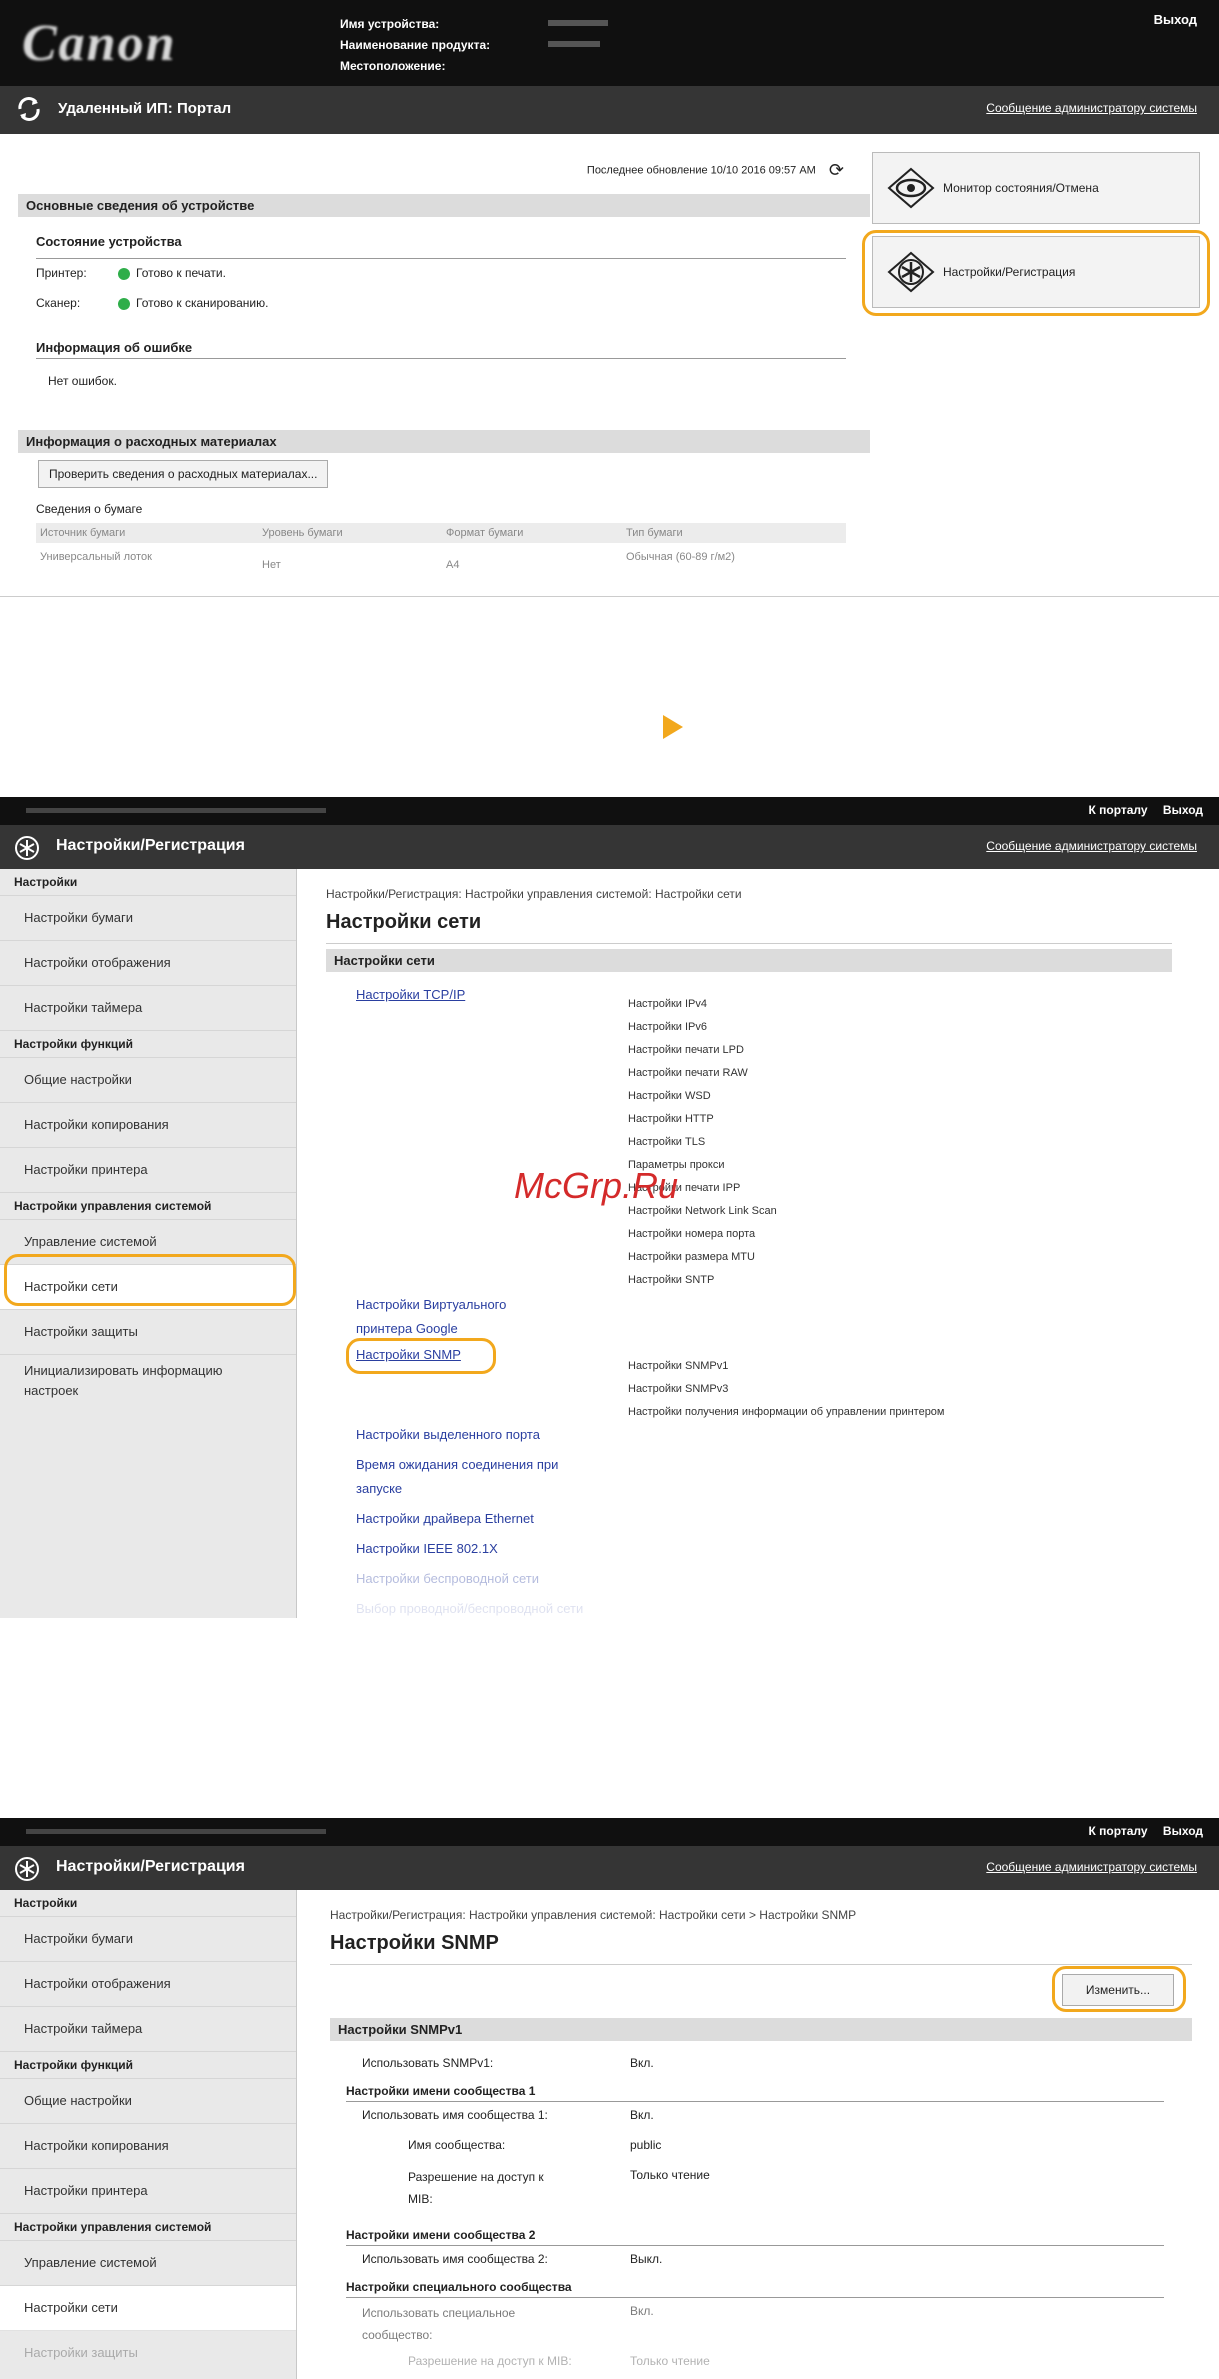 The height and width of the screenshot is (2379, 1219). Describe the element at coordinates (390, 24) in the screenshot. I see `device-name-label: Имя устройства:` at that location.